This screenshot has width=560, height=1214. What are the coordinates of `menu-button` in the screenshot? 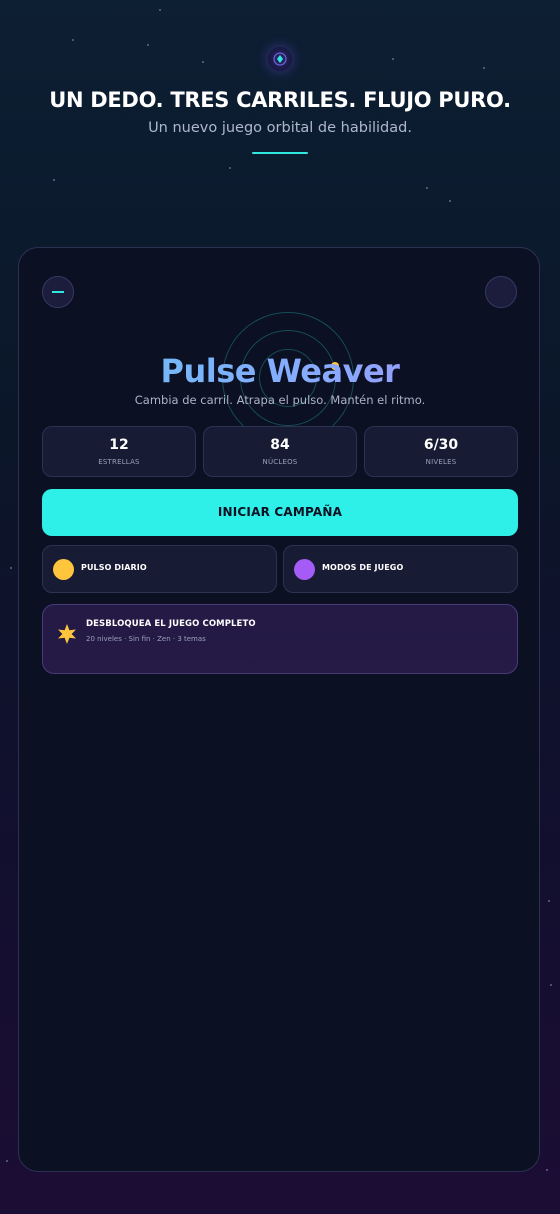 It's located at (58, 292).